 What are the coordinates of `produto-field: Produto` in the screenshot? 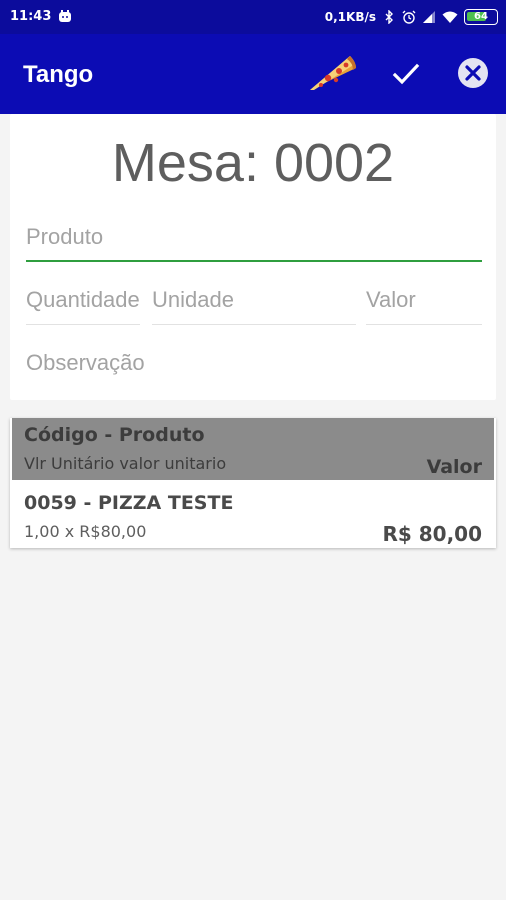 It's located at (254, 243).